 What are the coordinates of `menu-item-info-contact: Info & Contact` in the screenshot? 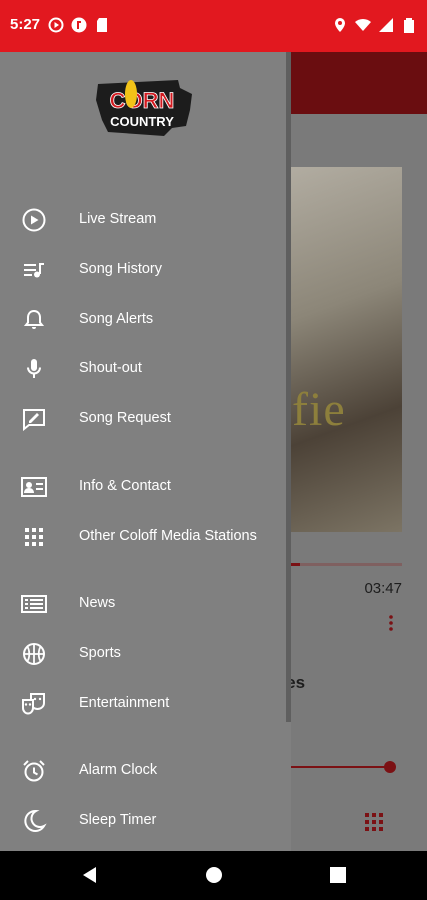 It's located at (143, 487).